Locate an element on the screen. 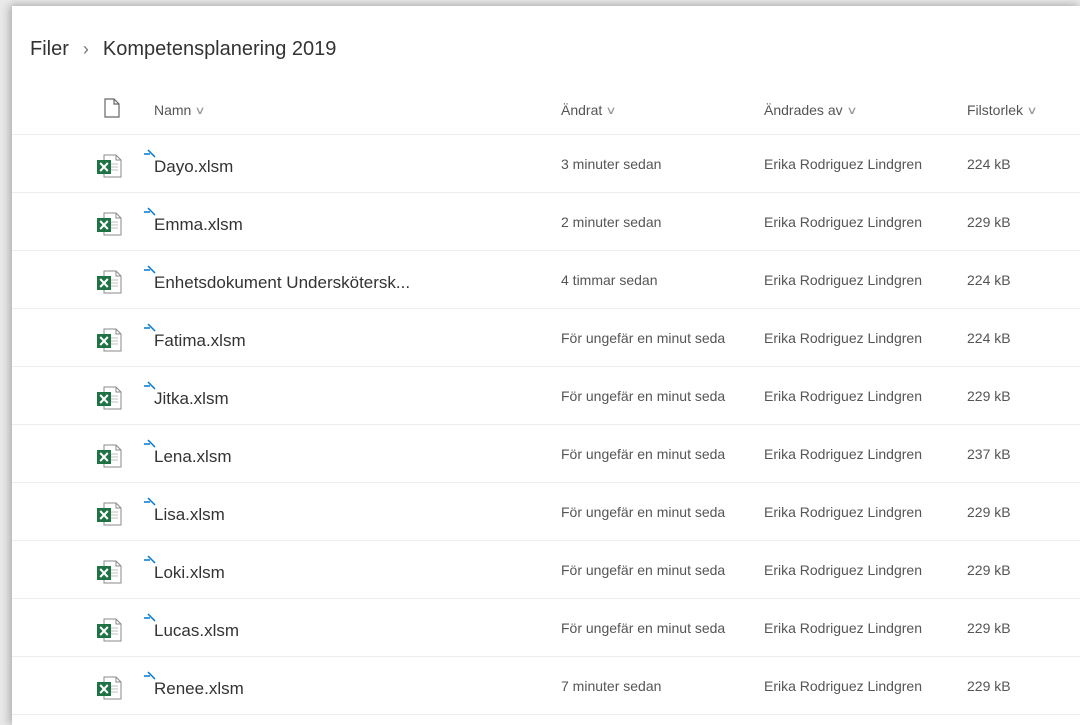 The height and width of the screenshot is (725, 1080). column-header-name: Namn ∨ is located at coordinates (180, 110).